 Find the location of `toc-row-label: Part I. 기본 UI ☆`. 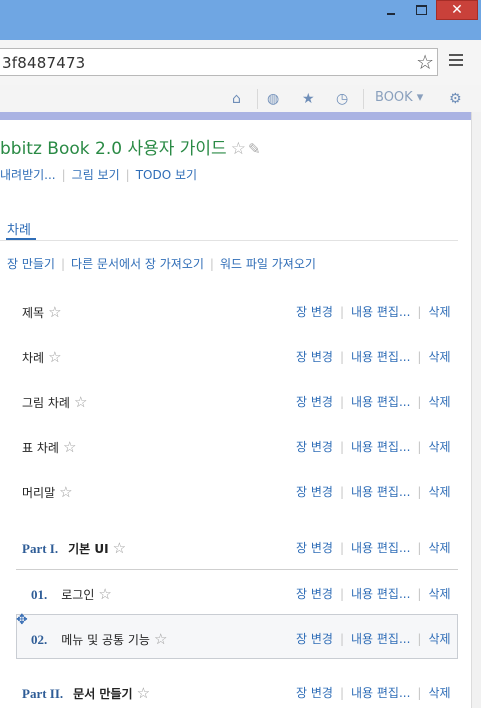

toc-row-label: Part I. 기본 UI ☆ is located at coordinates (74, 548).